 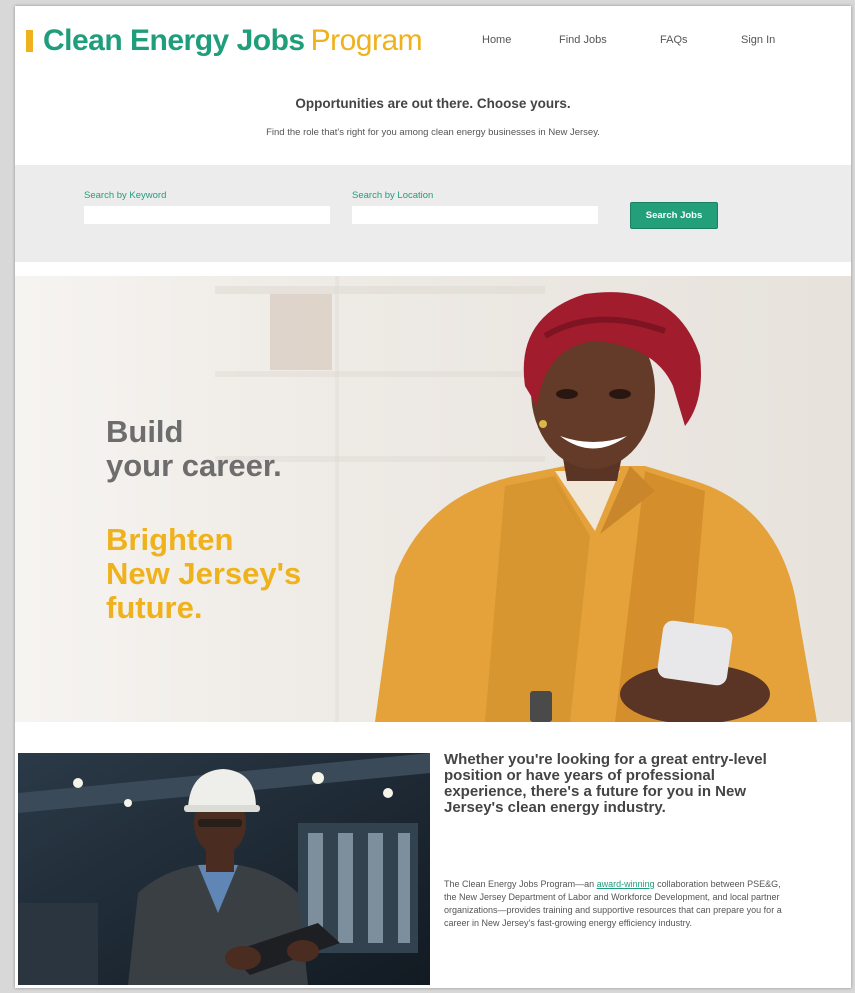 What do you see at coordinates (154, 607) in the screenshot?
I see `hero-line: future.` at bounding box center [154, 607].